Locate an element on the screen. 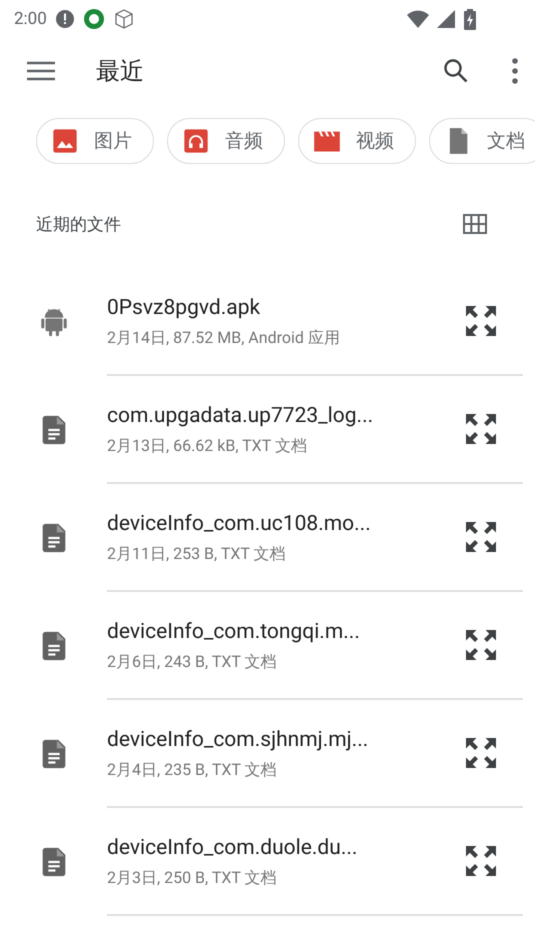 The width and height of the screenshot is (535, 951). signal-icon is located at coordinates (446, 19).